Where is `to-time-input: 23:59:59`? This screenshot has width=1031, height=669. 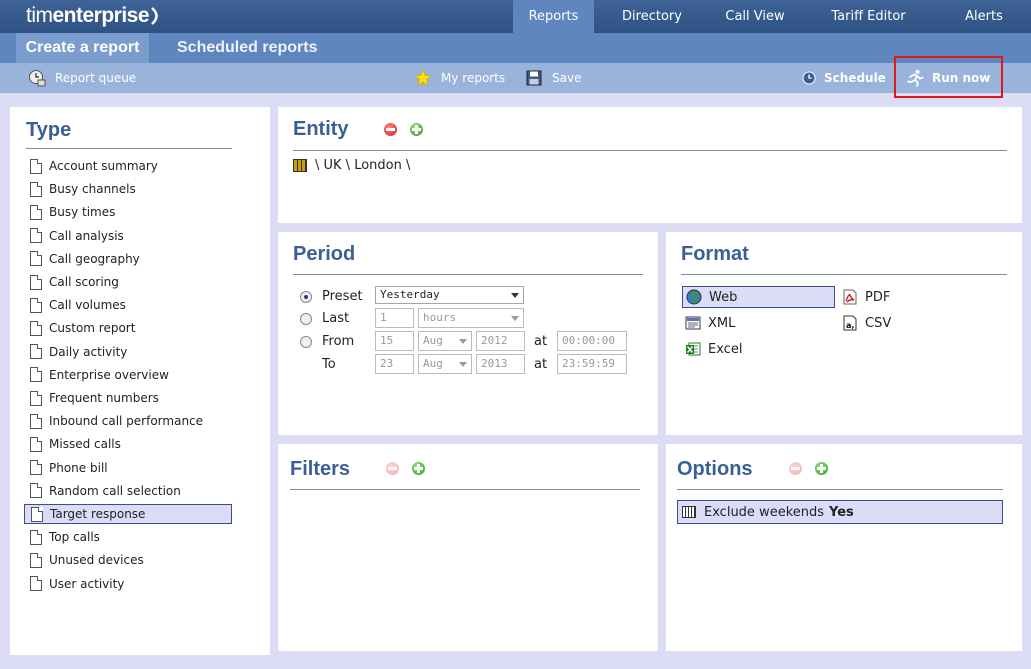
to-time-input: 23:59:59 is located at coordinates (592, 364).